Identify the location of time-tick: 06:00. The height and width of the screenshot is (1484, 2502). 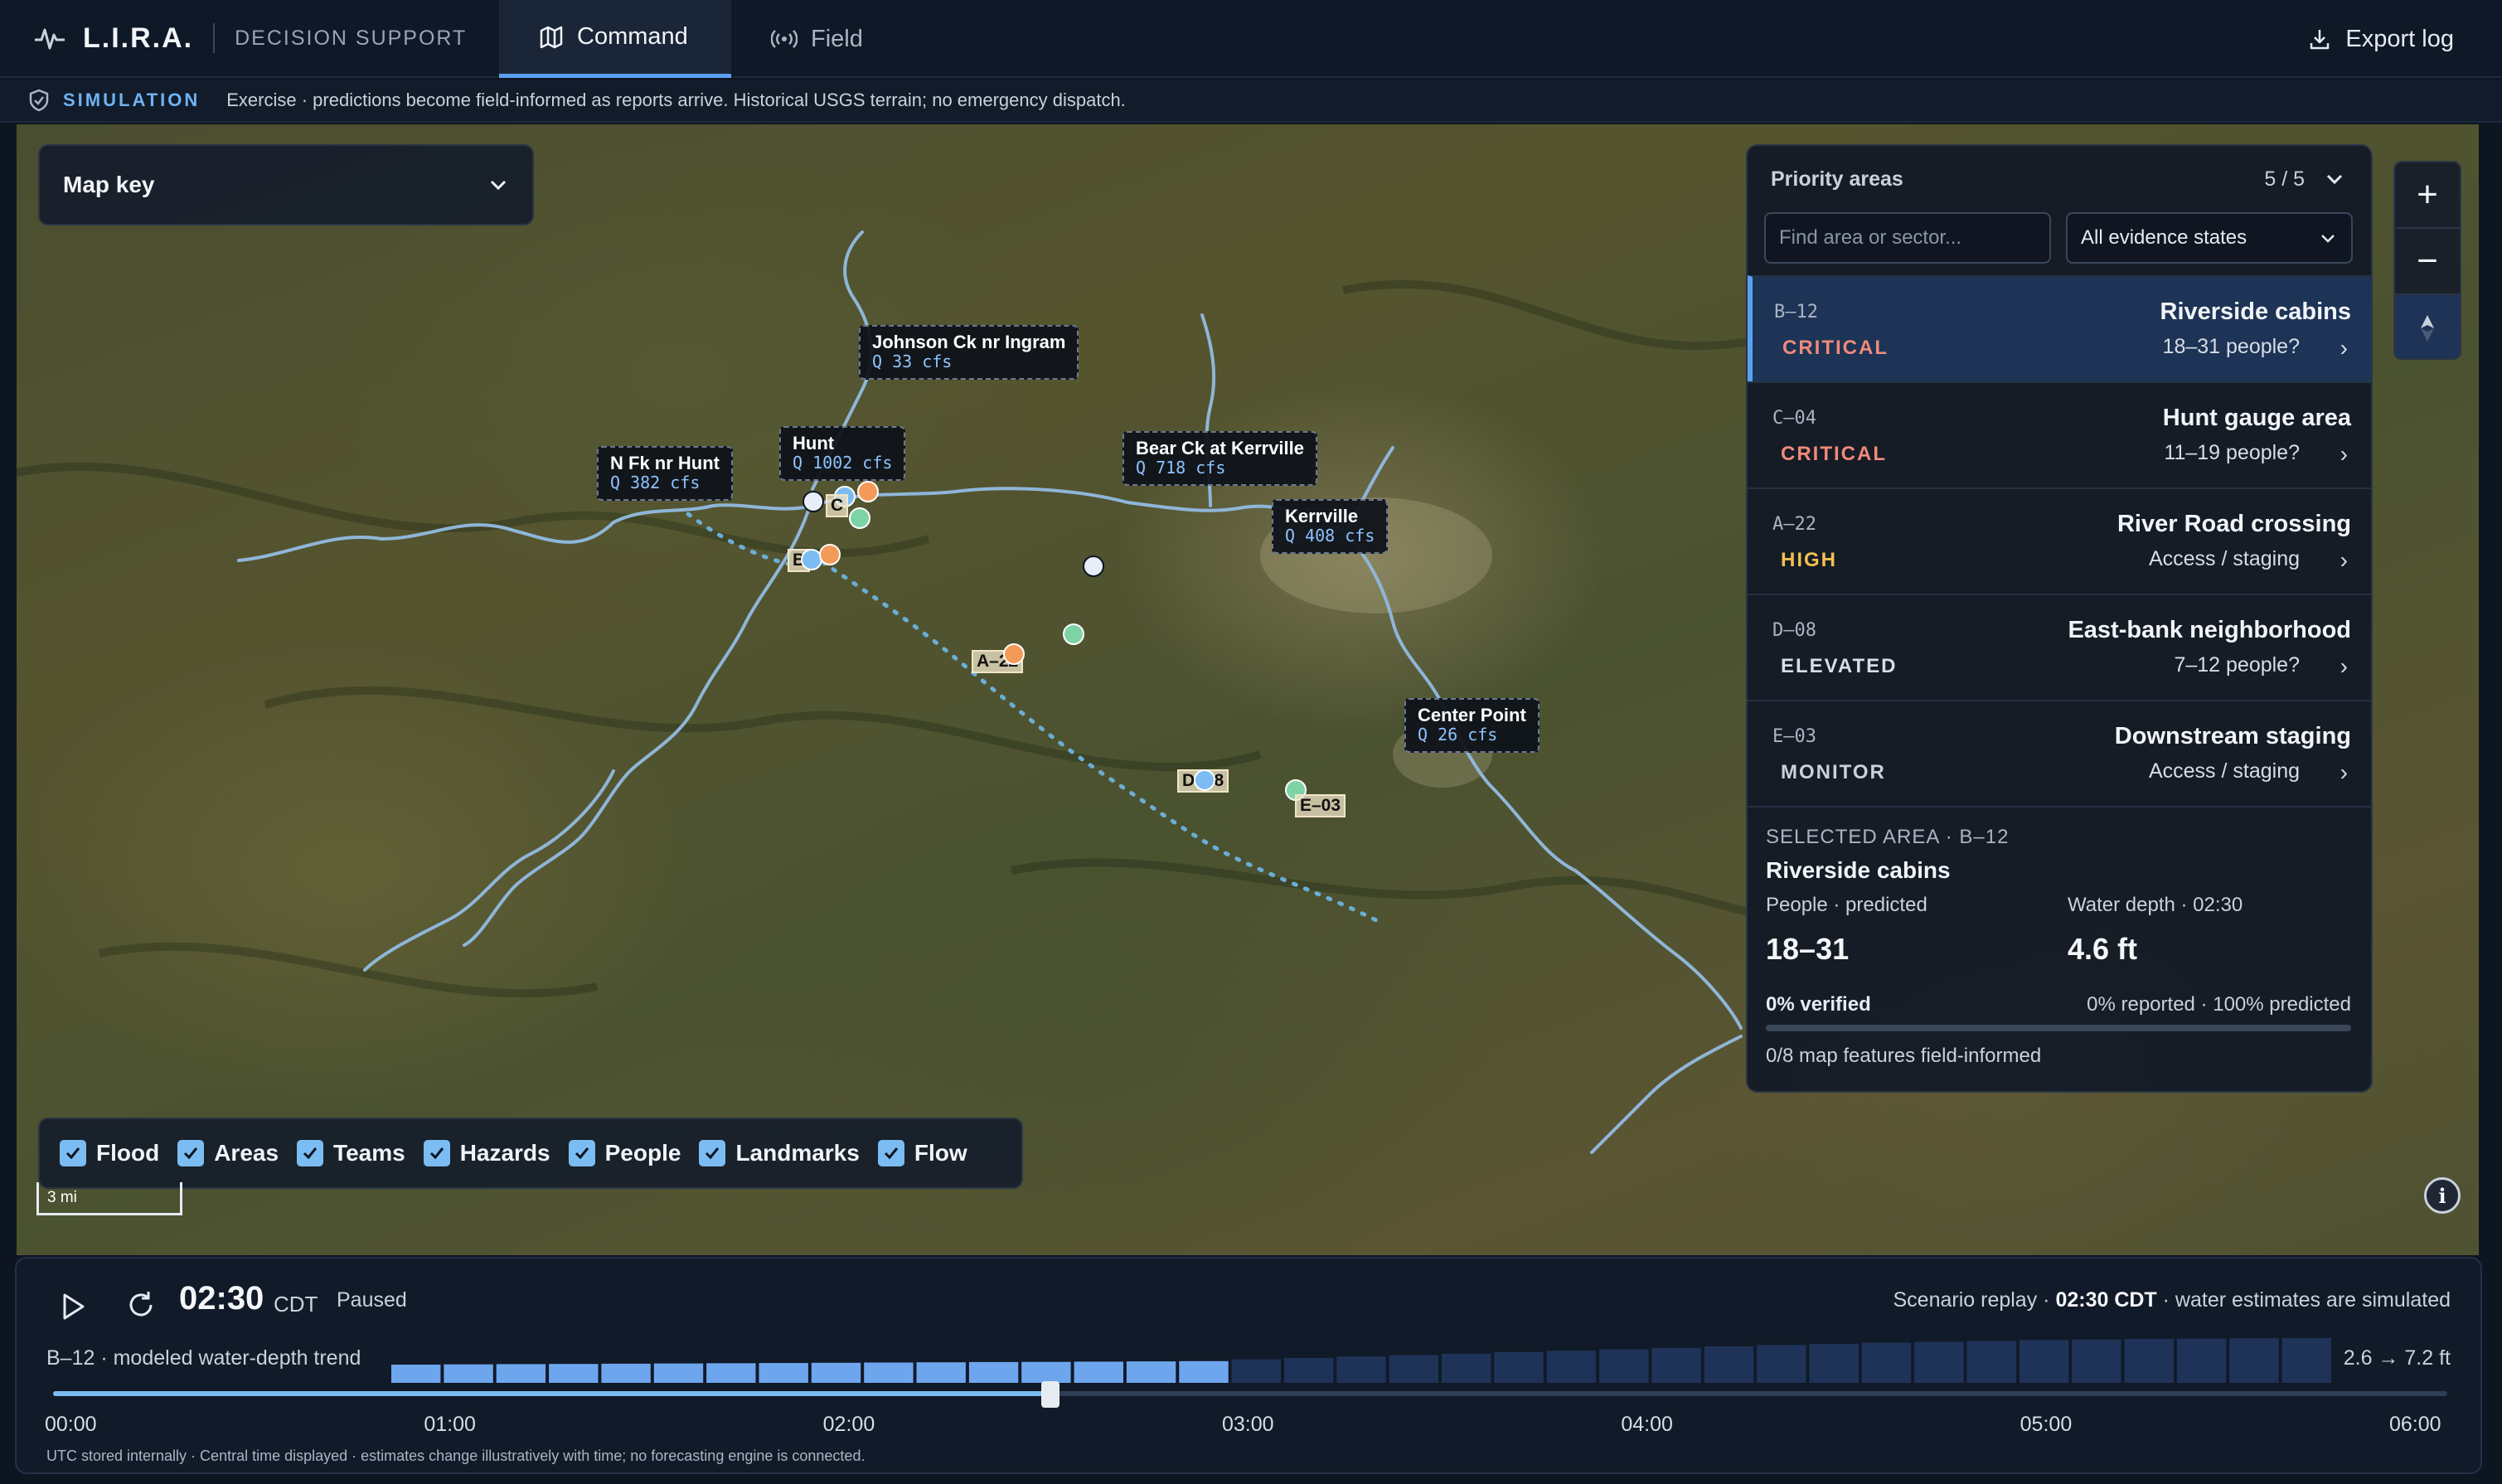
(2415, 1424).